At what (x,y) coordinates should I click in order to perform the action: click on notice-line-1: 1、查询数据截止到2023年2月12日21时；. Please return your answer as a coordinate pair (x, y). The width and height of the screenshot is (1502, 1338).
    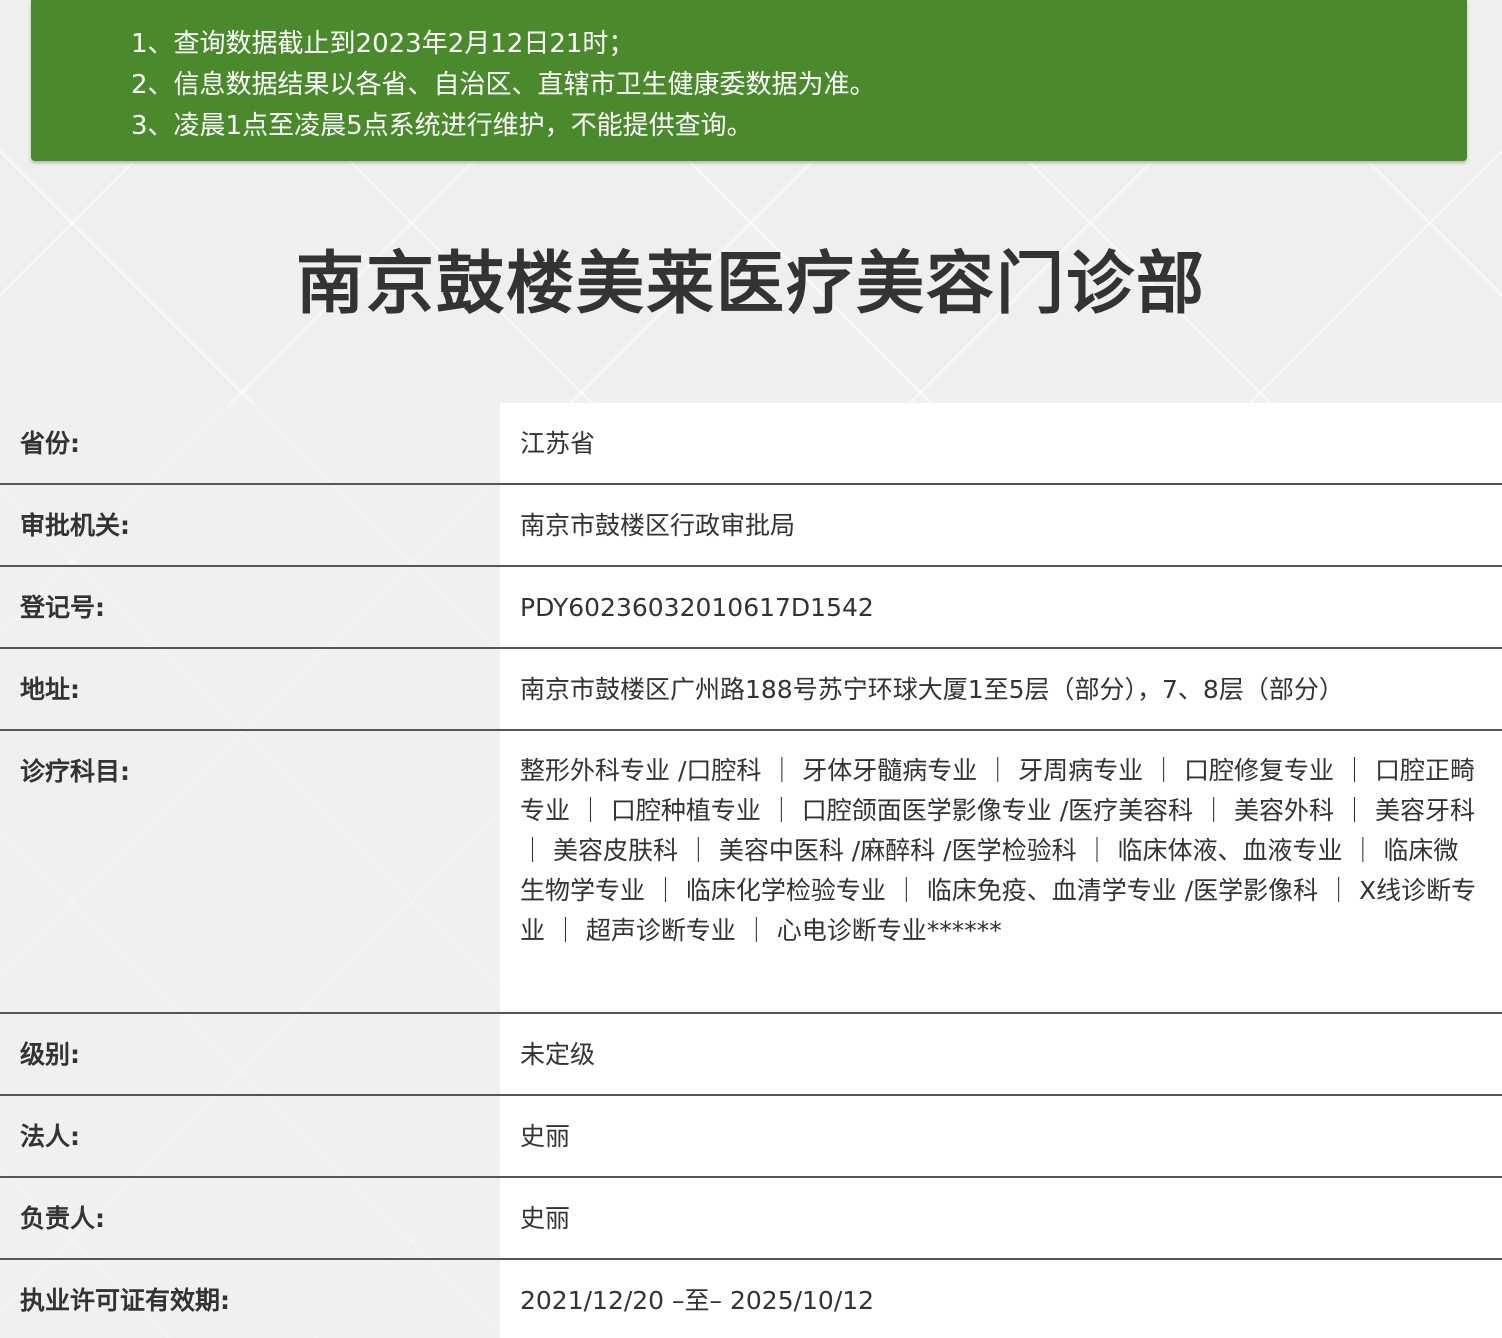
    Looking at the image, I should click on (383, 44).